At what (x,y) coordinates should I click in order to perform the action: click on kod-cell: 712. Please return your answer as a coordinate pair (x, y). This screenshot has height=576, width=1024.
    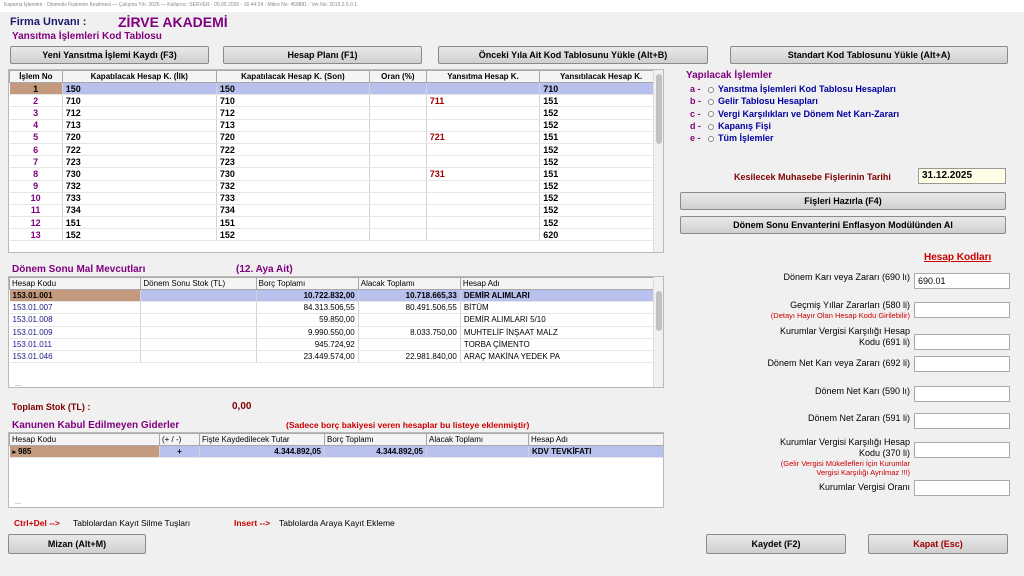
    Looking at the image, I should click on (293, 113).